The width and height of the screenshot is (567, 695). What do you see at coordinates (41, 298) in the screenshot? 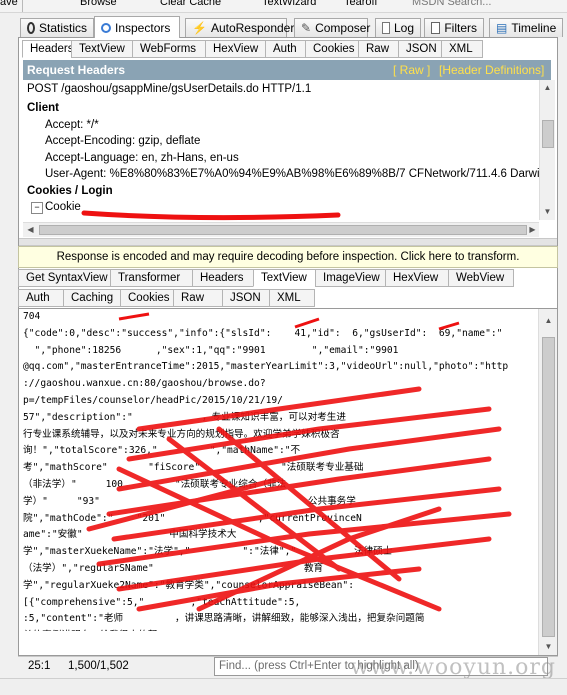
I see `resp-tab-auth: Auth` at bounding box center [41, 298].